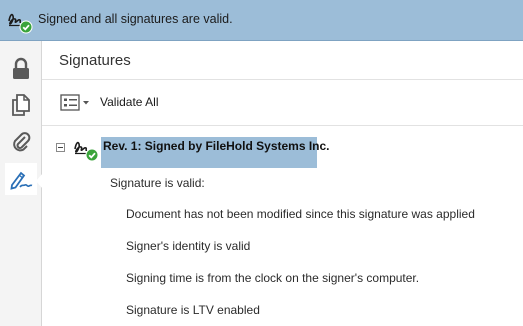 The width and height of the screenshot is (523, 326). Describe the element at coordinates (157, 183) in the screenshot. I see `signature-status-label: Signature is valid:` at that location.